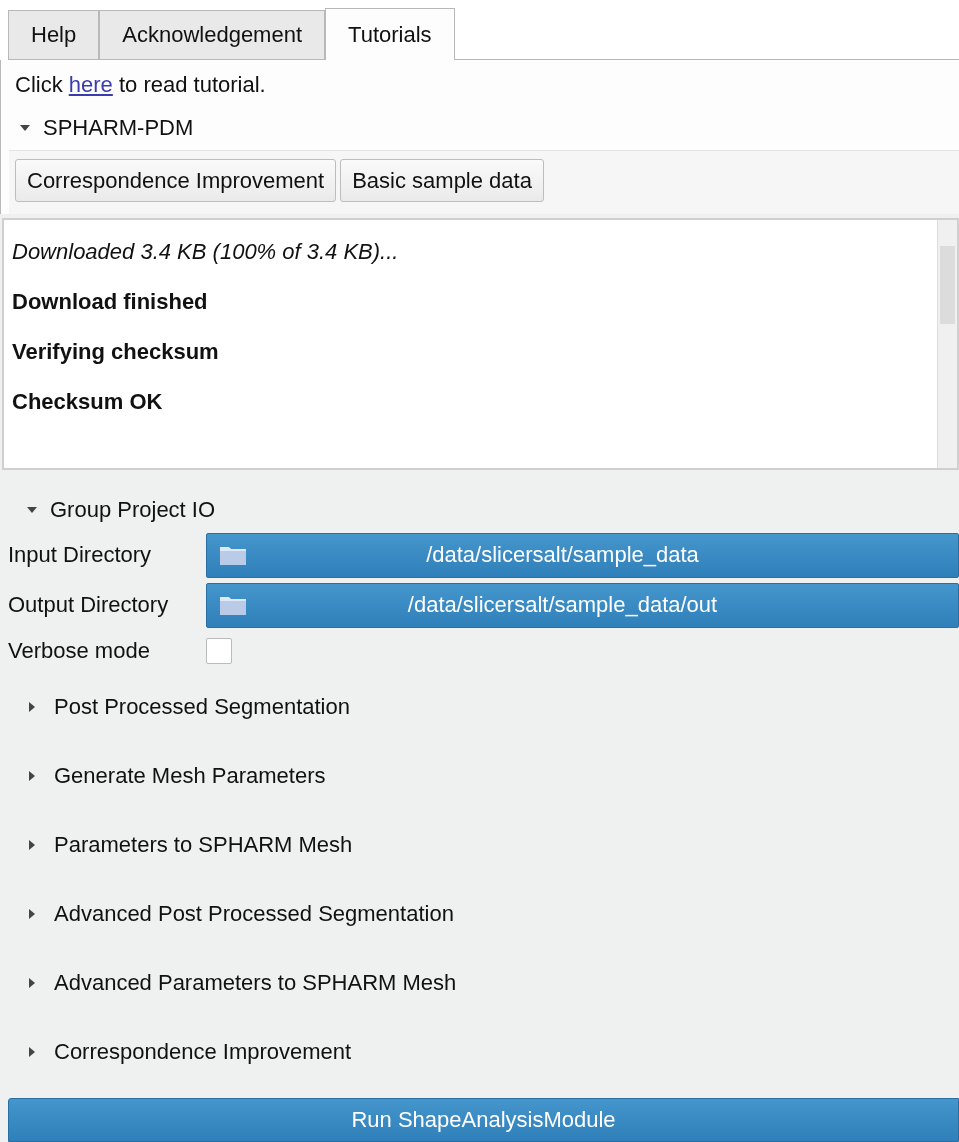  I want to click on section-title: Group Project IO, so click(133, 510).